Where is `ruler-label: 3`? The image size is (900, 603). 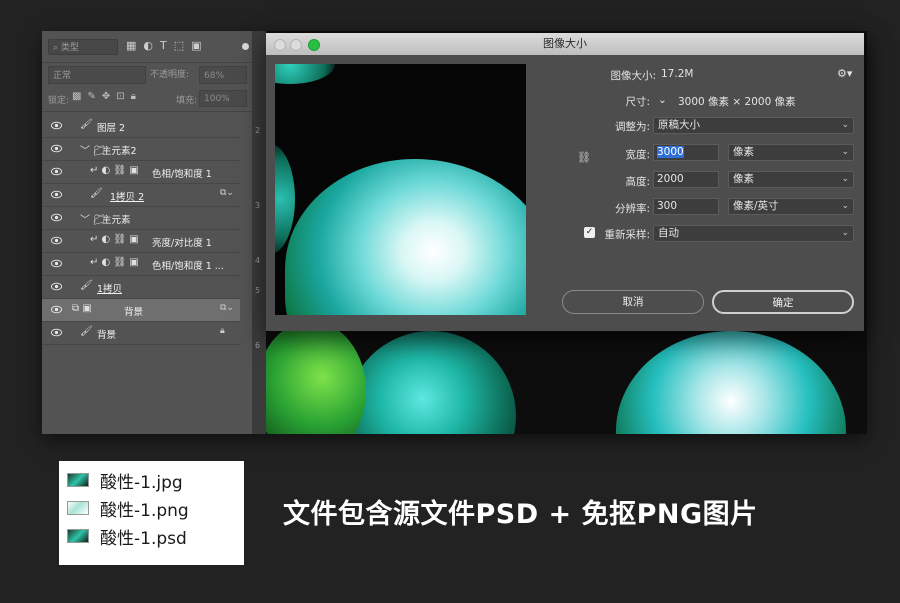
ruler-label: 3 is located at coordinates (258, 205).